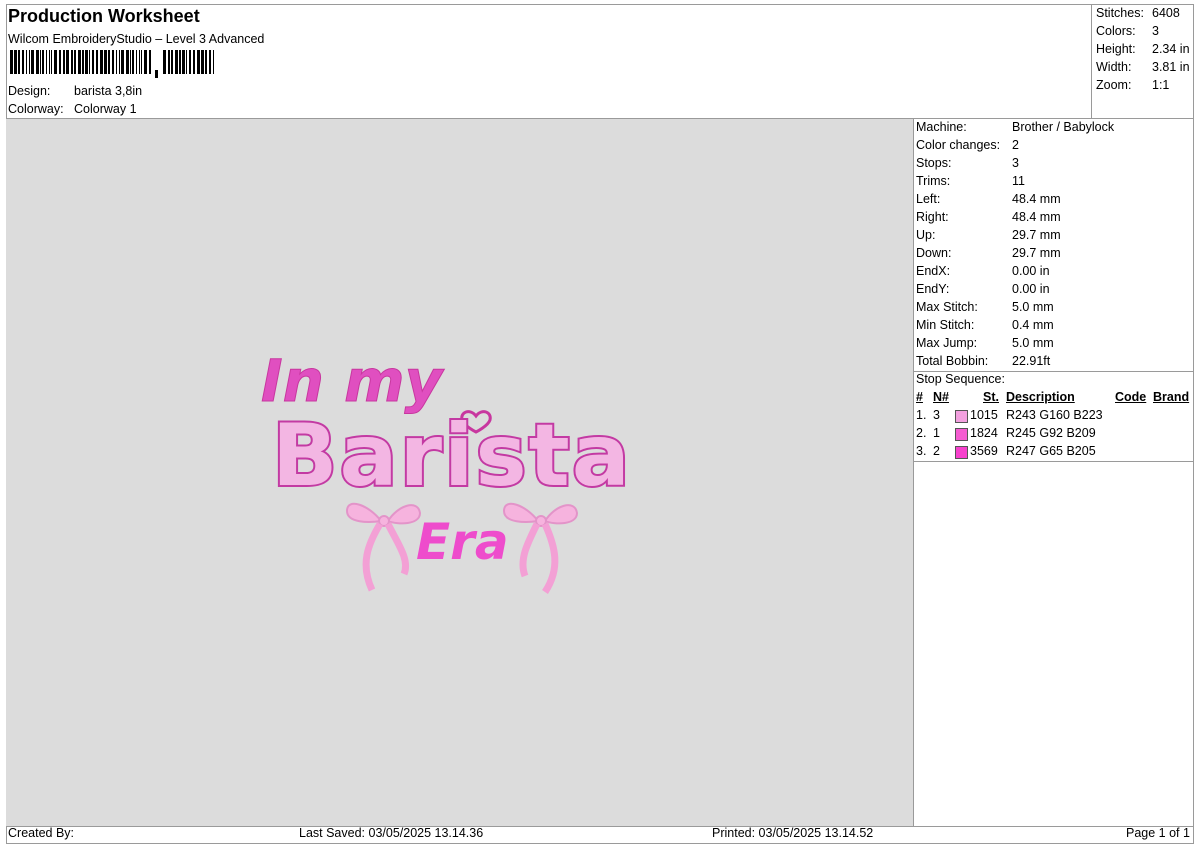  Describe the element at coordinates (1015, 145) in the screenshot. I see `machine-info-value: 2` at that location.